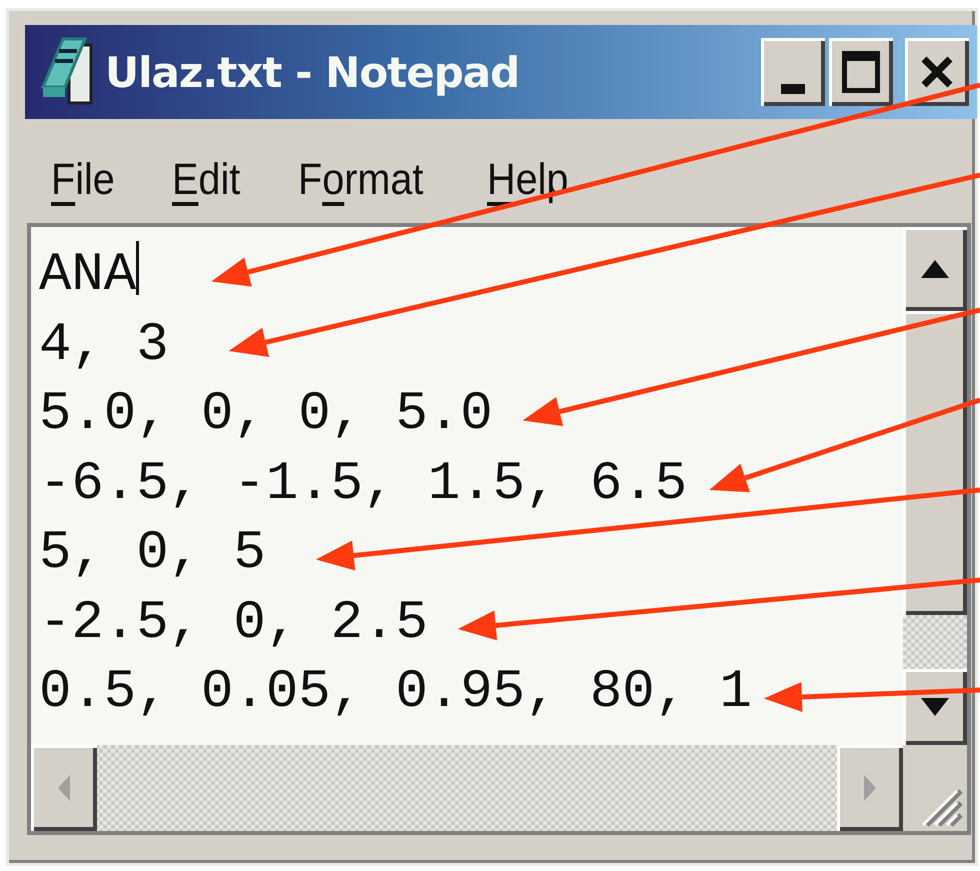  I want to click on scroll-left-button, so click(64, 788).